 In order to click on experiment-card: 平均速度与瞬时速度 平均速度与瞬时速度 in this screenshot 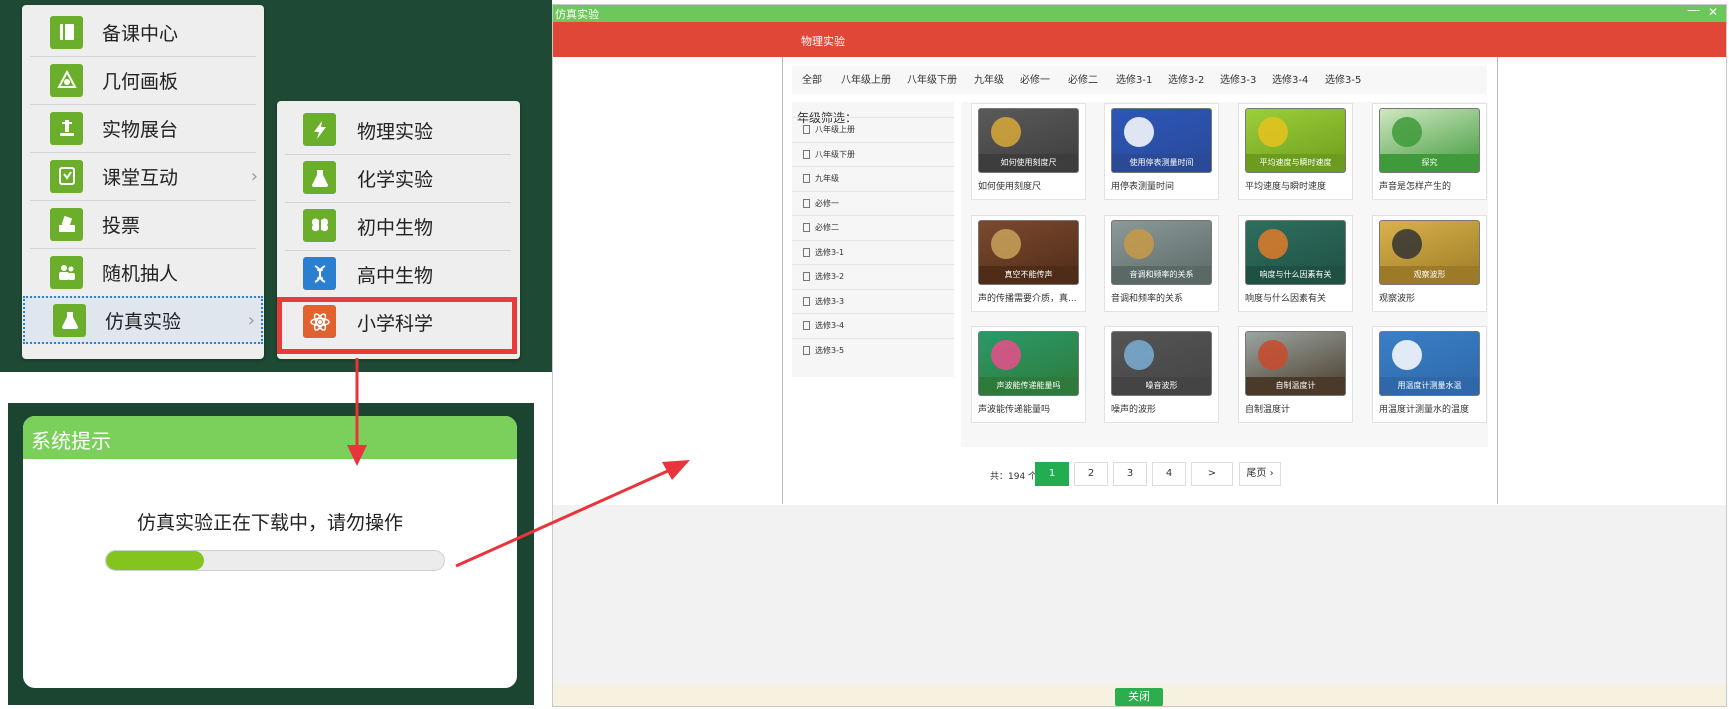, I will do `click(1295, 151)`.